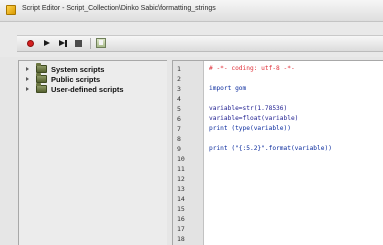 The image size is (383, 245). I want to click on script-editor-icon, so click(11, 10).